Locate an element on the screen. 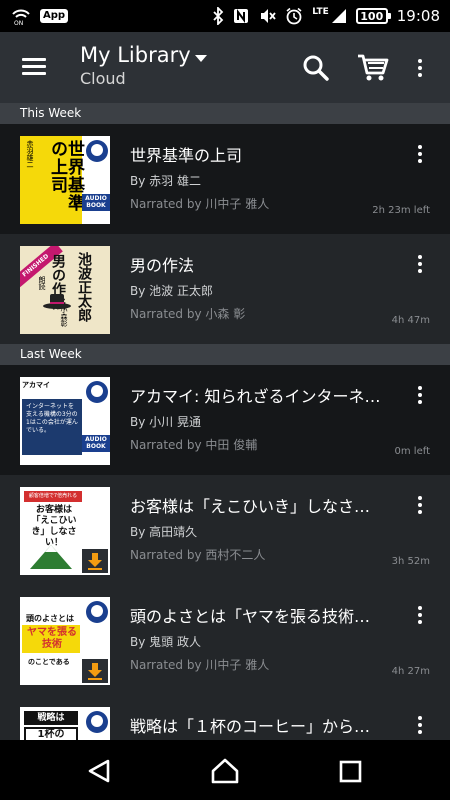 Image resolution: width=450 pixels, height=800 pixels. cover-title-line1: 頭のよさとは is located at coordinates (50, 618).